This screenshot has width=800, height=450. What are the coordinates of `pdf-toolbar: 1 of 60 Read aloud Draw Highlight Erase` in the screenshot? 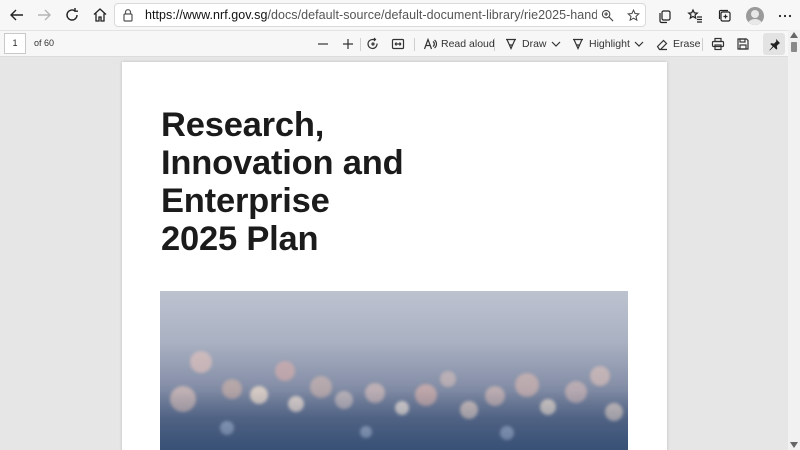 It's located at (400, 43).